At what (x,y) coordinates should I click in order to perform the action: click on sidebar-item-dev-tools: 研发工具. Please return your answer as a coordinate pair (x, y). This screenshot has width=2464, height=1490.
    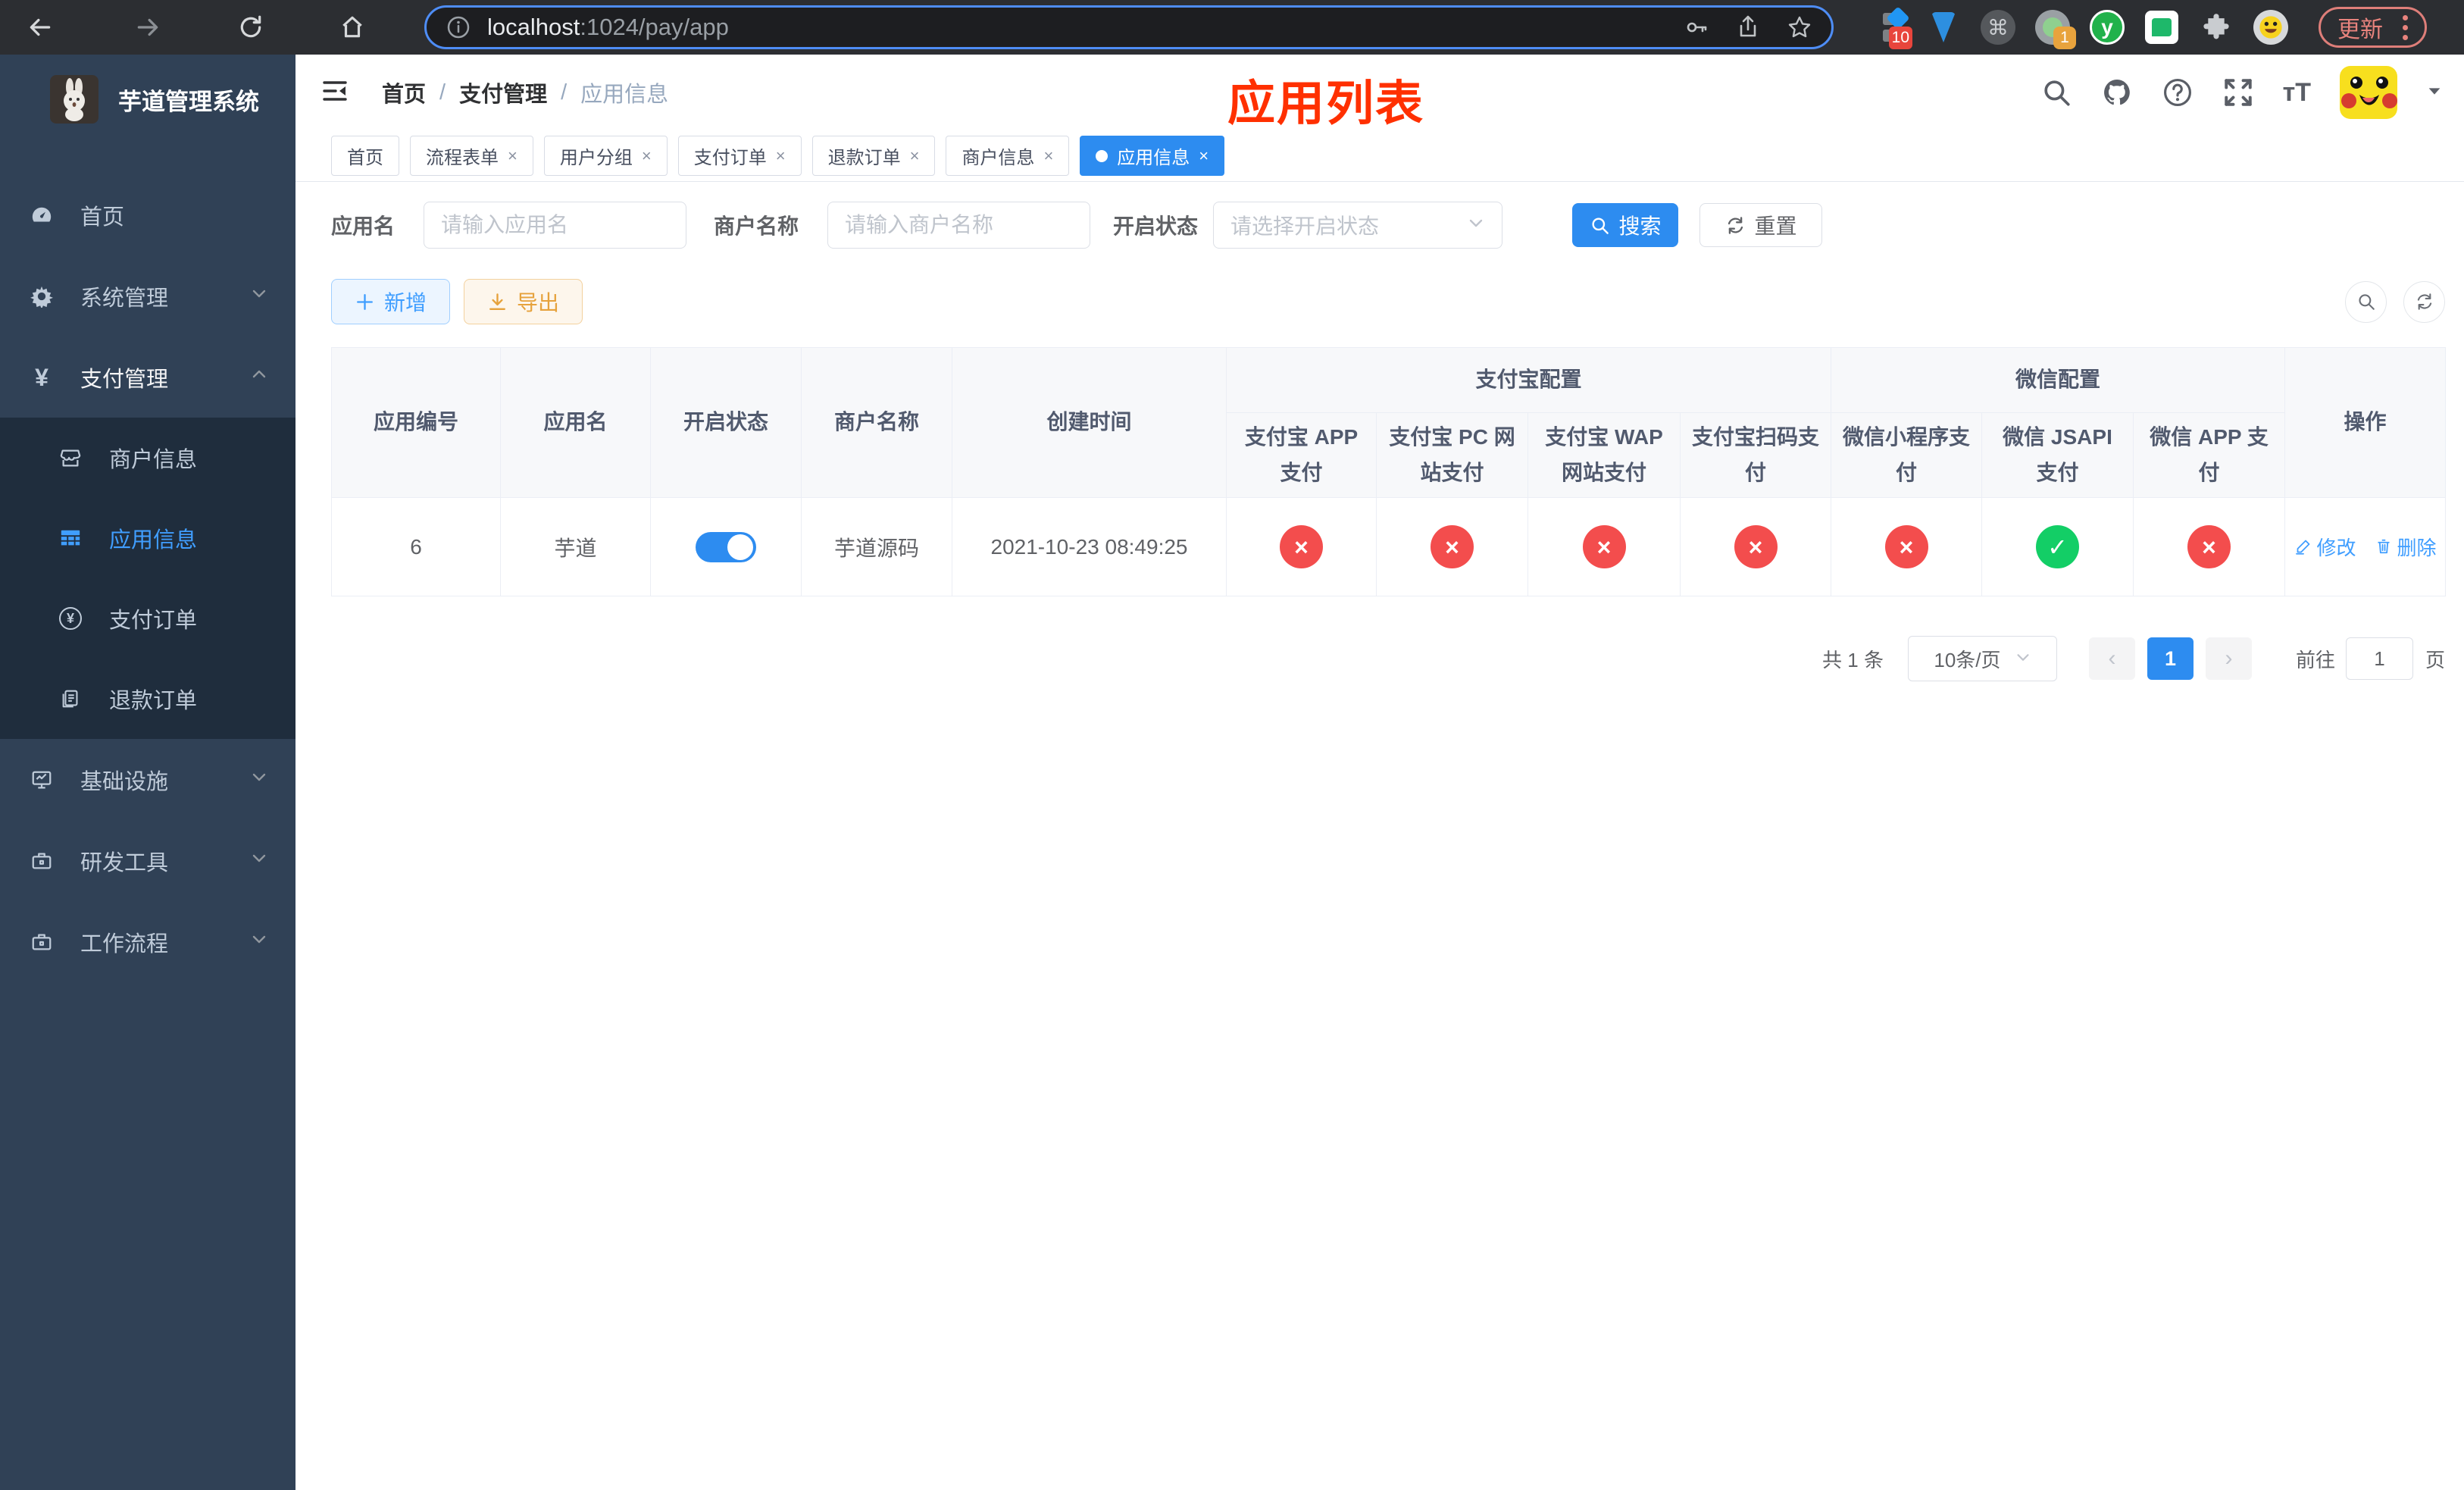
    Looking at the image, I should click on (147, 860).